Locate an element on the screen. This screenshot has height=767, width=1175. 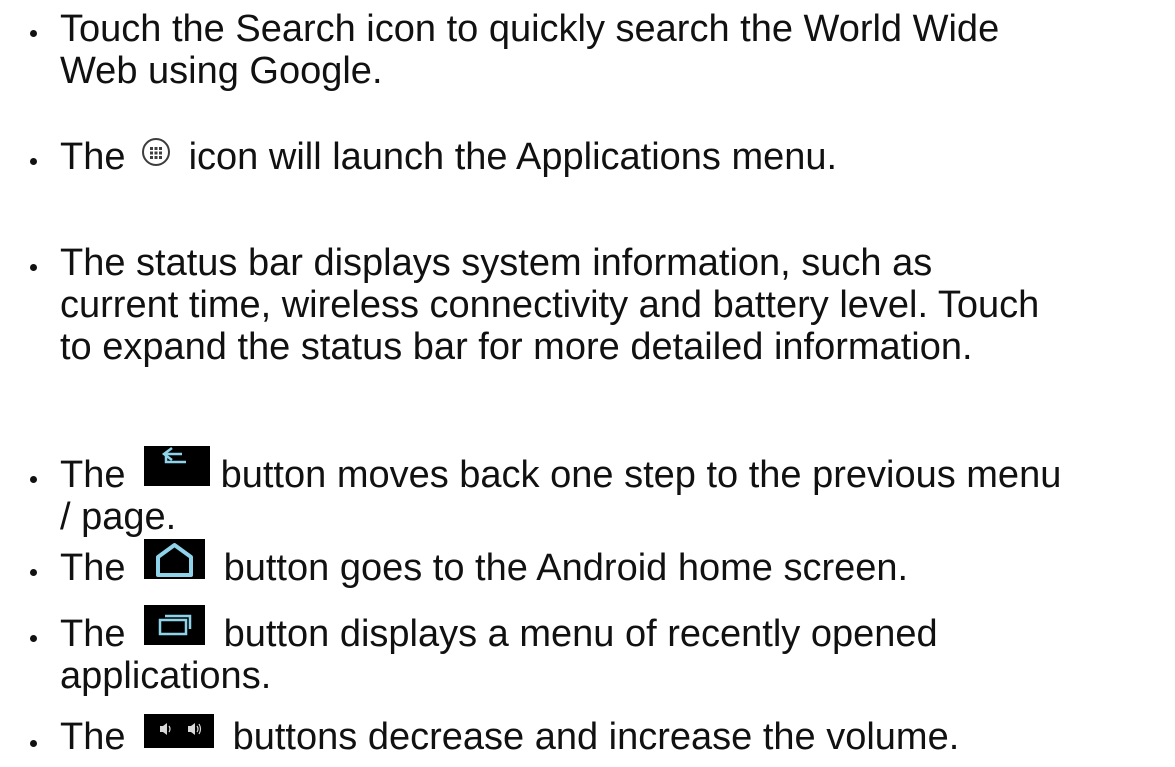
item-text-after: button goes to the Android home screen. is located at coordinates (561, 568).